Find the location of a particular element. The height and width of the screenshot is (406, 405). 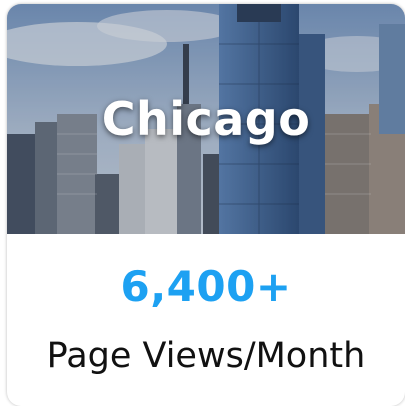

city-title: Chicago is located at coordinates (206, 119).